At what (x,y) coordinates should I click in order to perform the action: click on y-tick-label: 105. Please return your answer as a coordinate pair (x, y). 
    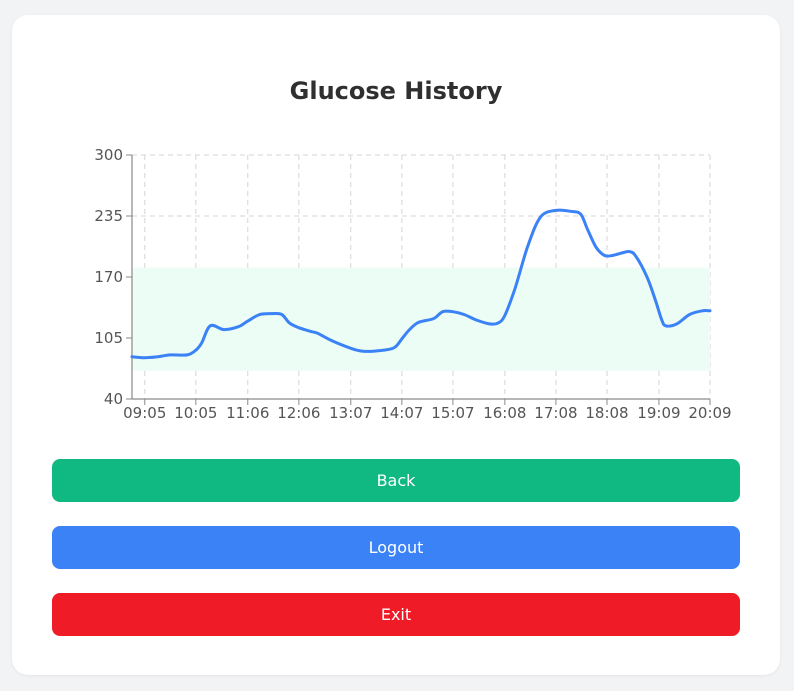
    Looking at the image, I should click on (108, 338).